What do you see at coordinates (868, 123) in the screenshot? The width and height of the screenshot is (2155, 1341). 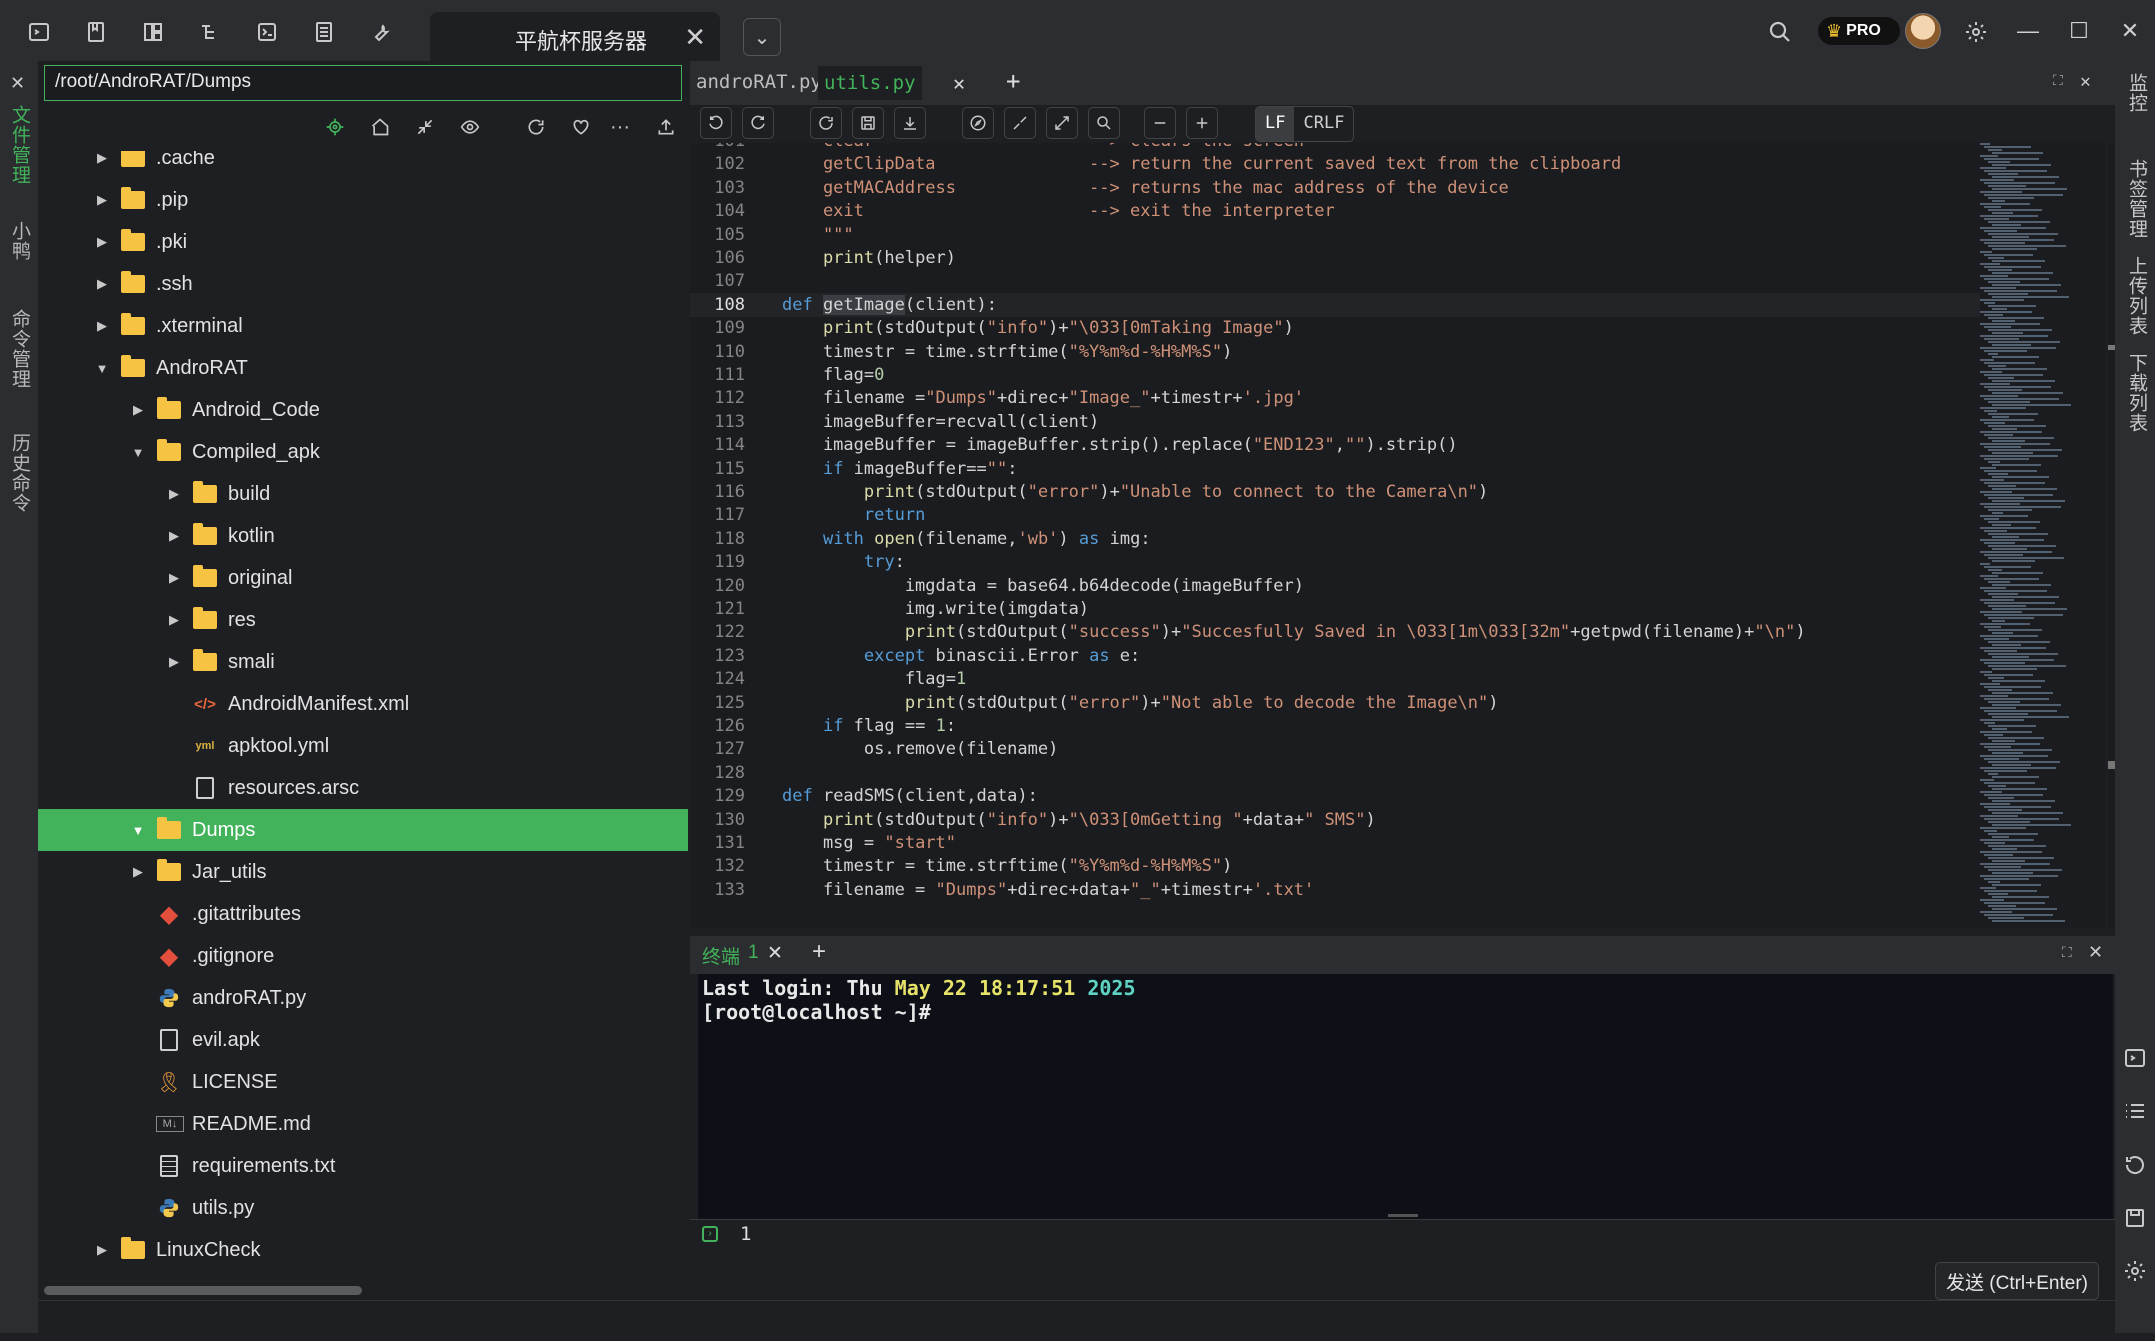 I see `save-icon` at bounding box center [868, 123].